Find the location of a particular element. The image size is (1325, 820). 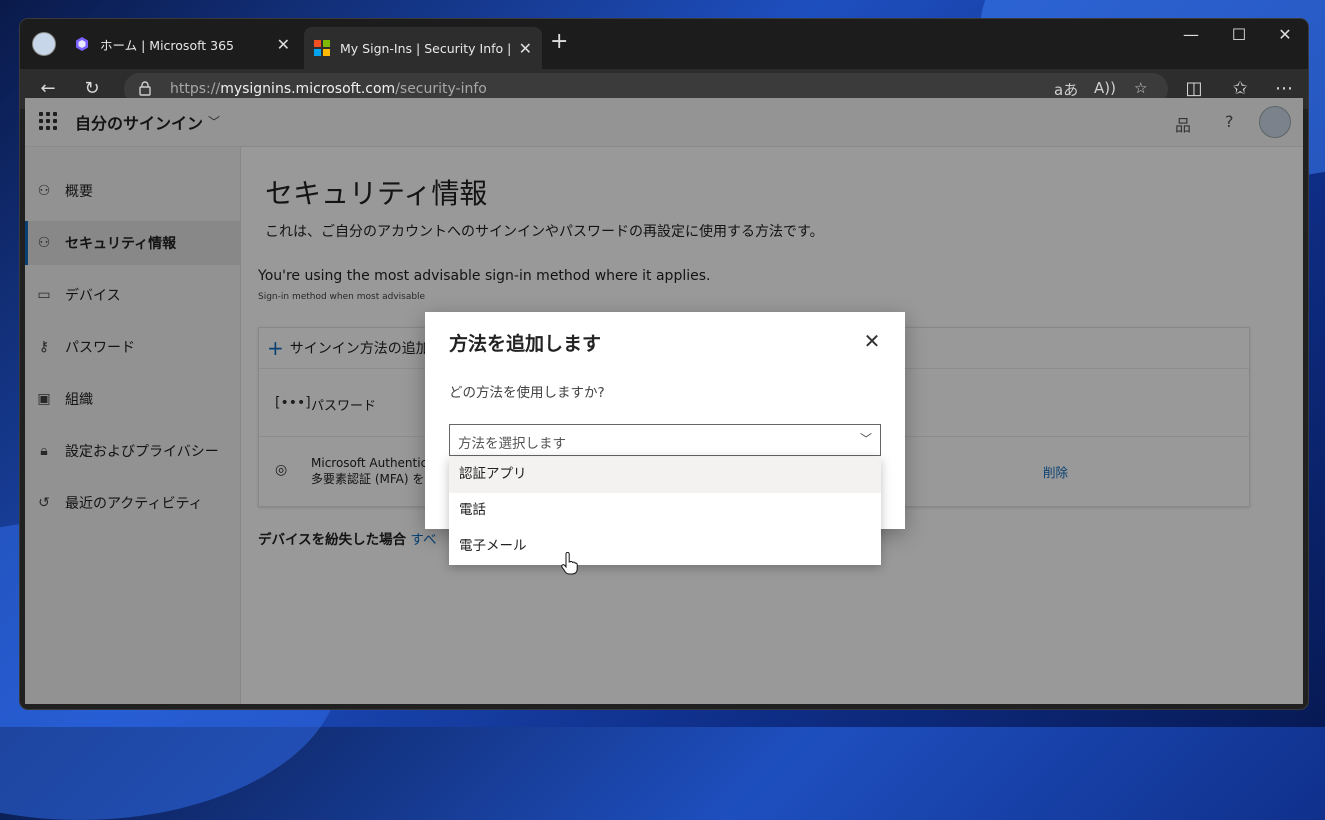

method-options-list: 認証アプリ 電話 電子メール is located at coordinates (665, 511).